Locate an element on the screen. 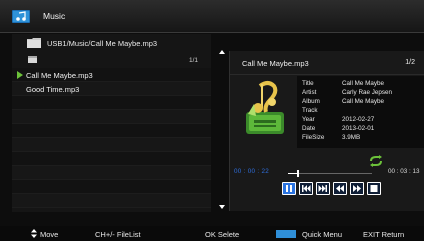 The width and height of the screenshot is (424, 241). fast-forward-icon is located at coordinates (357, 188).